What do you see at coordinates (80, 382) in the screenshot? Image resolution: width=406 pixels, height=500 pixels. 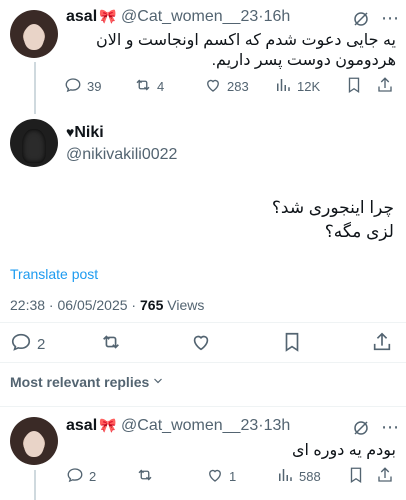 I see `replies-sort-label: Most relevant replies` at bounding box center [80, 382].